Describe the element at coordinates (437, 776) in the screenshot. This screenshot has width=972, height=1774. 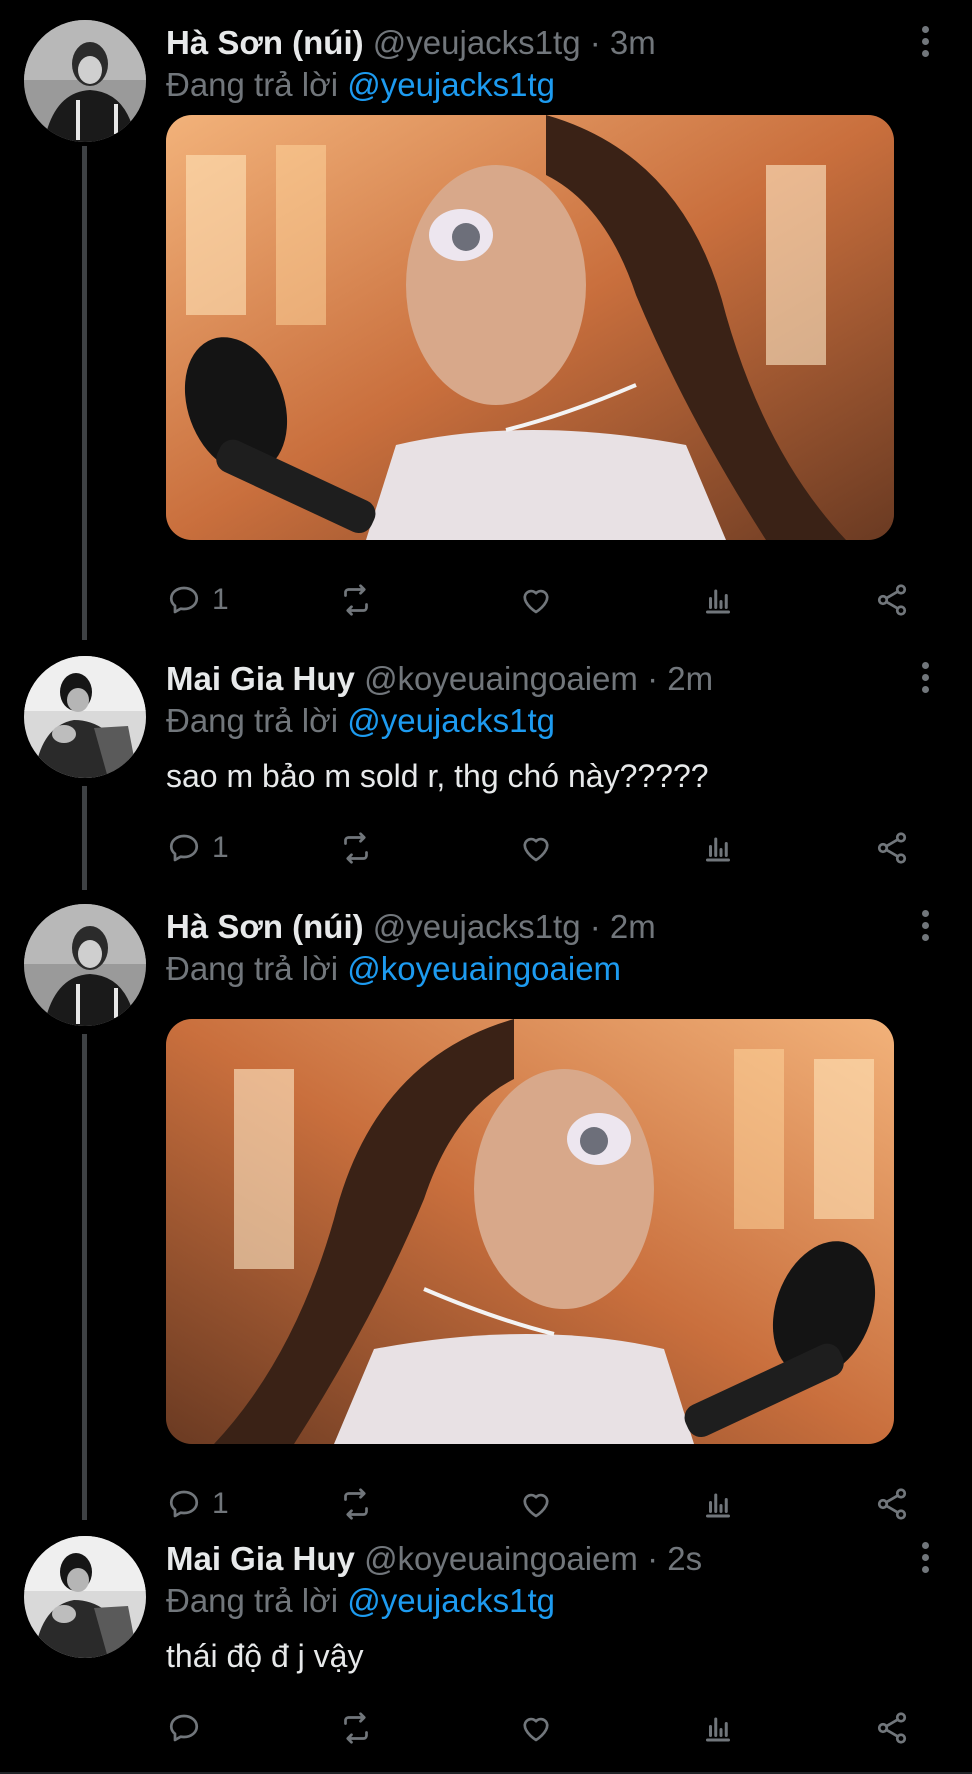
I see `tweet-text: sao m bảo m sold r, thg chó này?????` at that location.